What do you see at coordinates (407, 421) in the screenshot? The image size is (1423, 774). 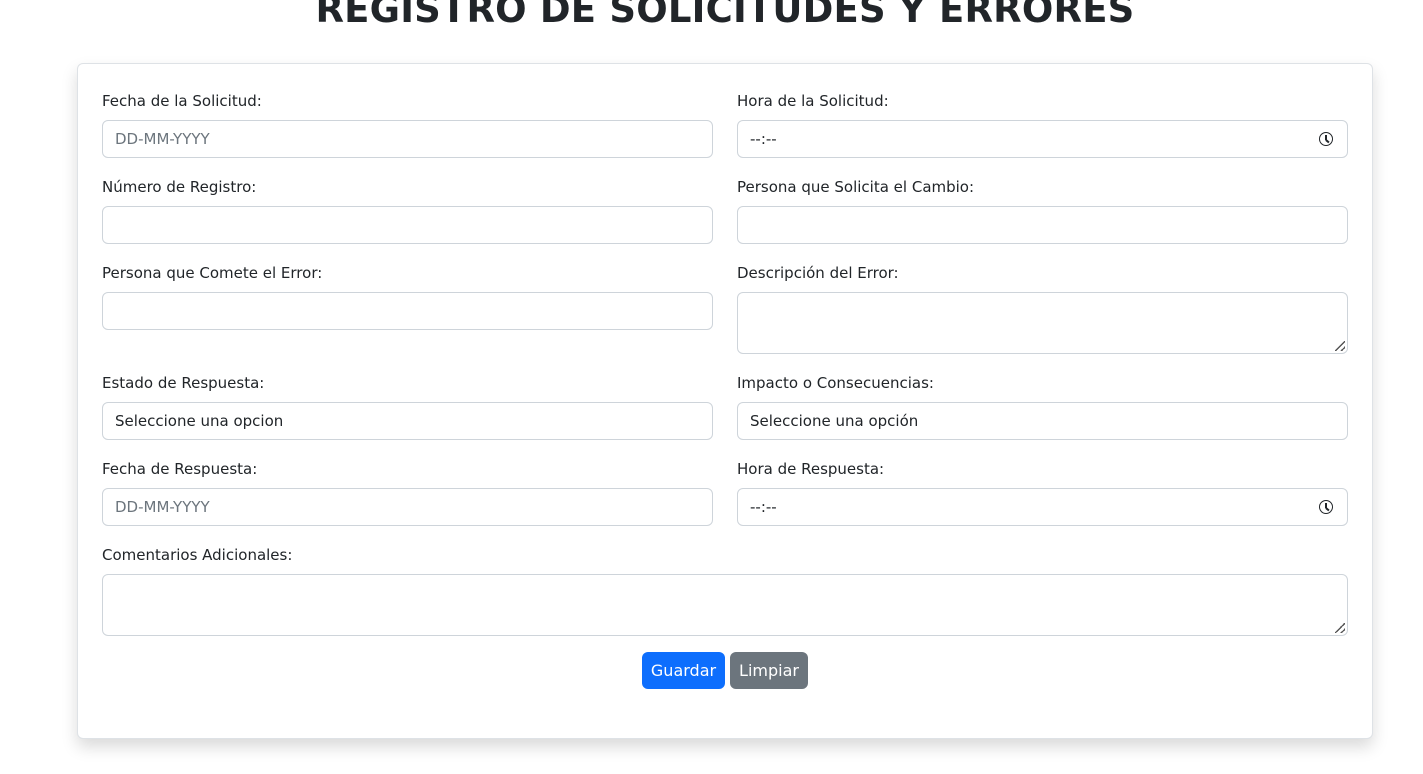 I see `estado-respuesta-select: Seleccione una opcion` at bounding box center [407, 421].